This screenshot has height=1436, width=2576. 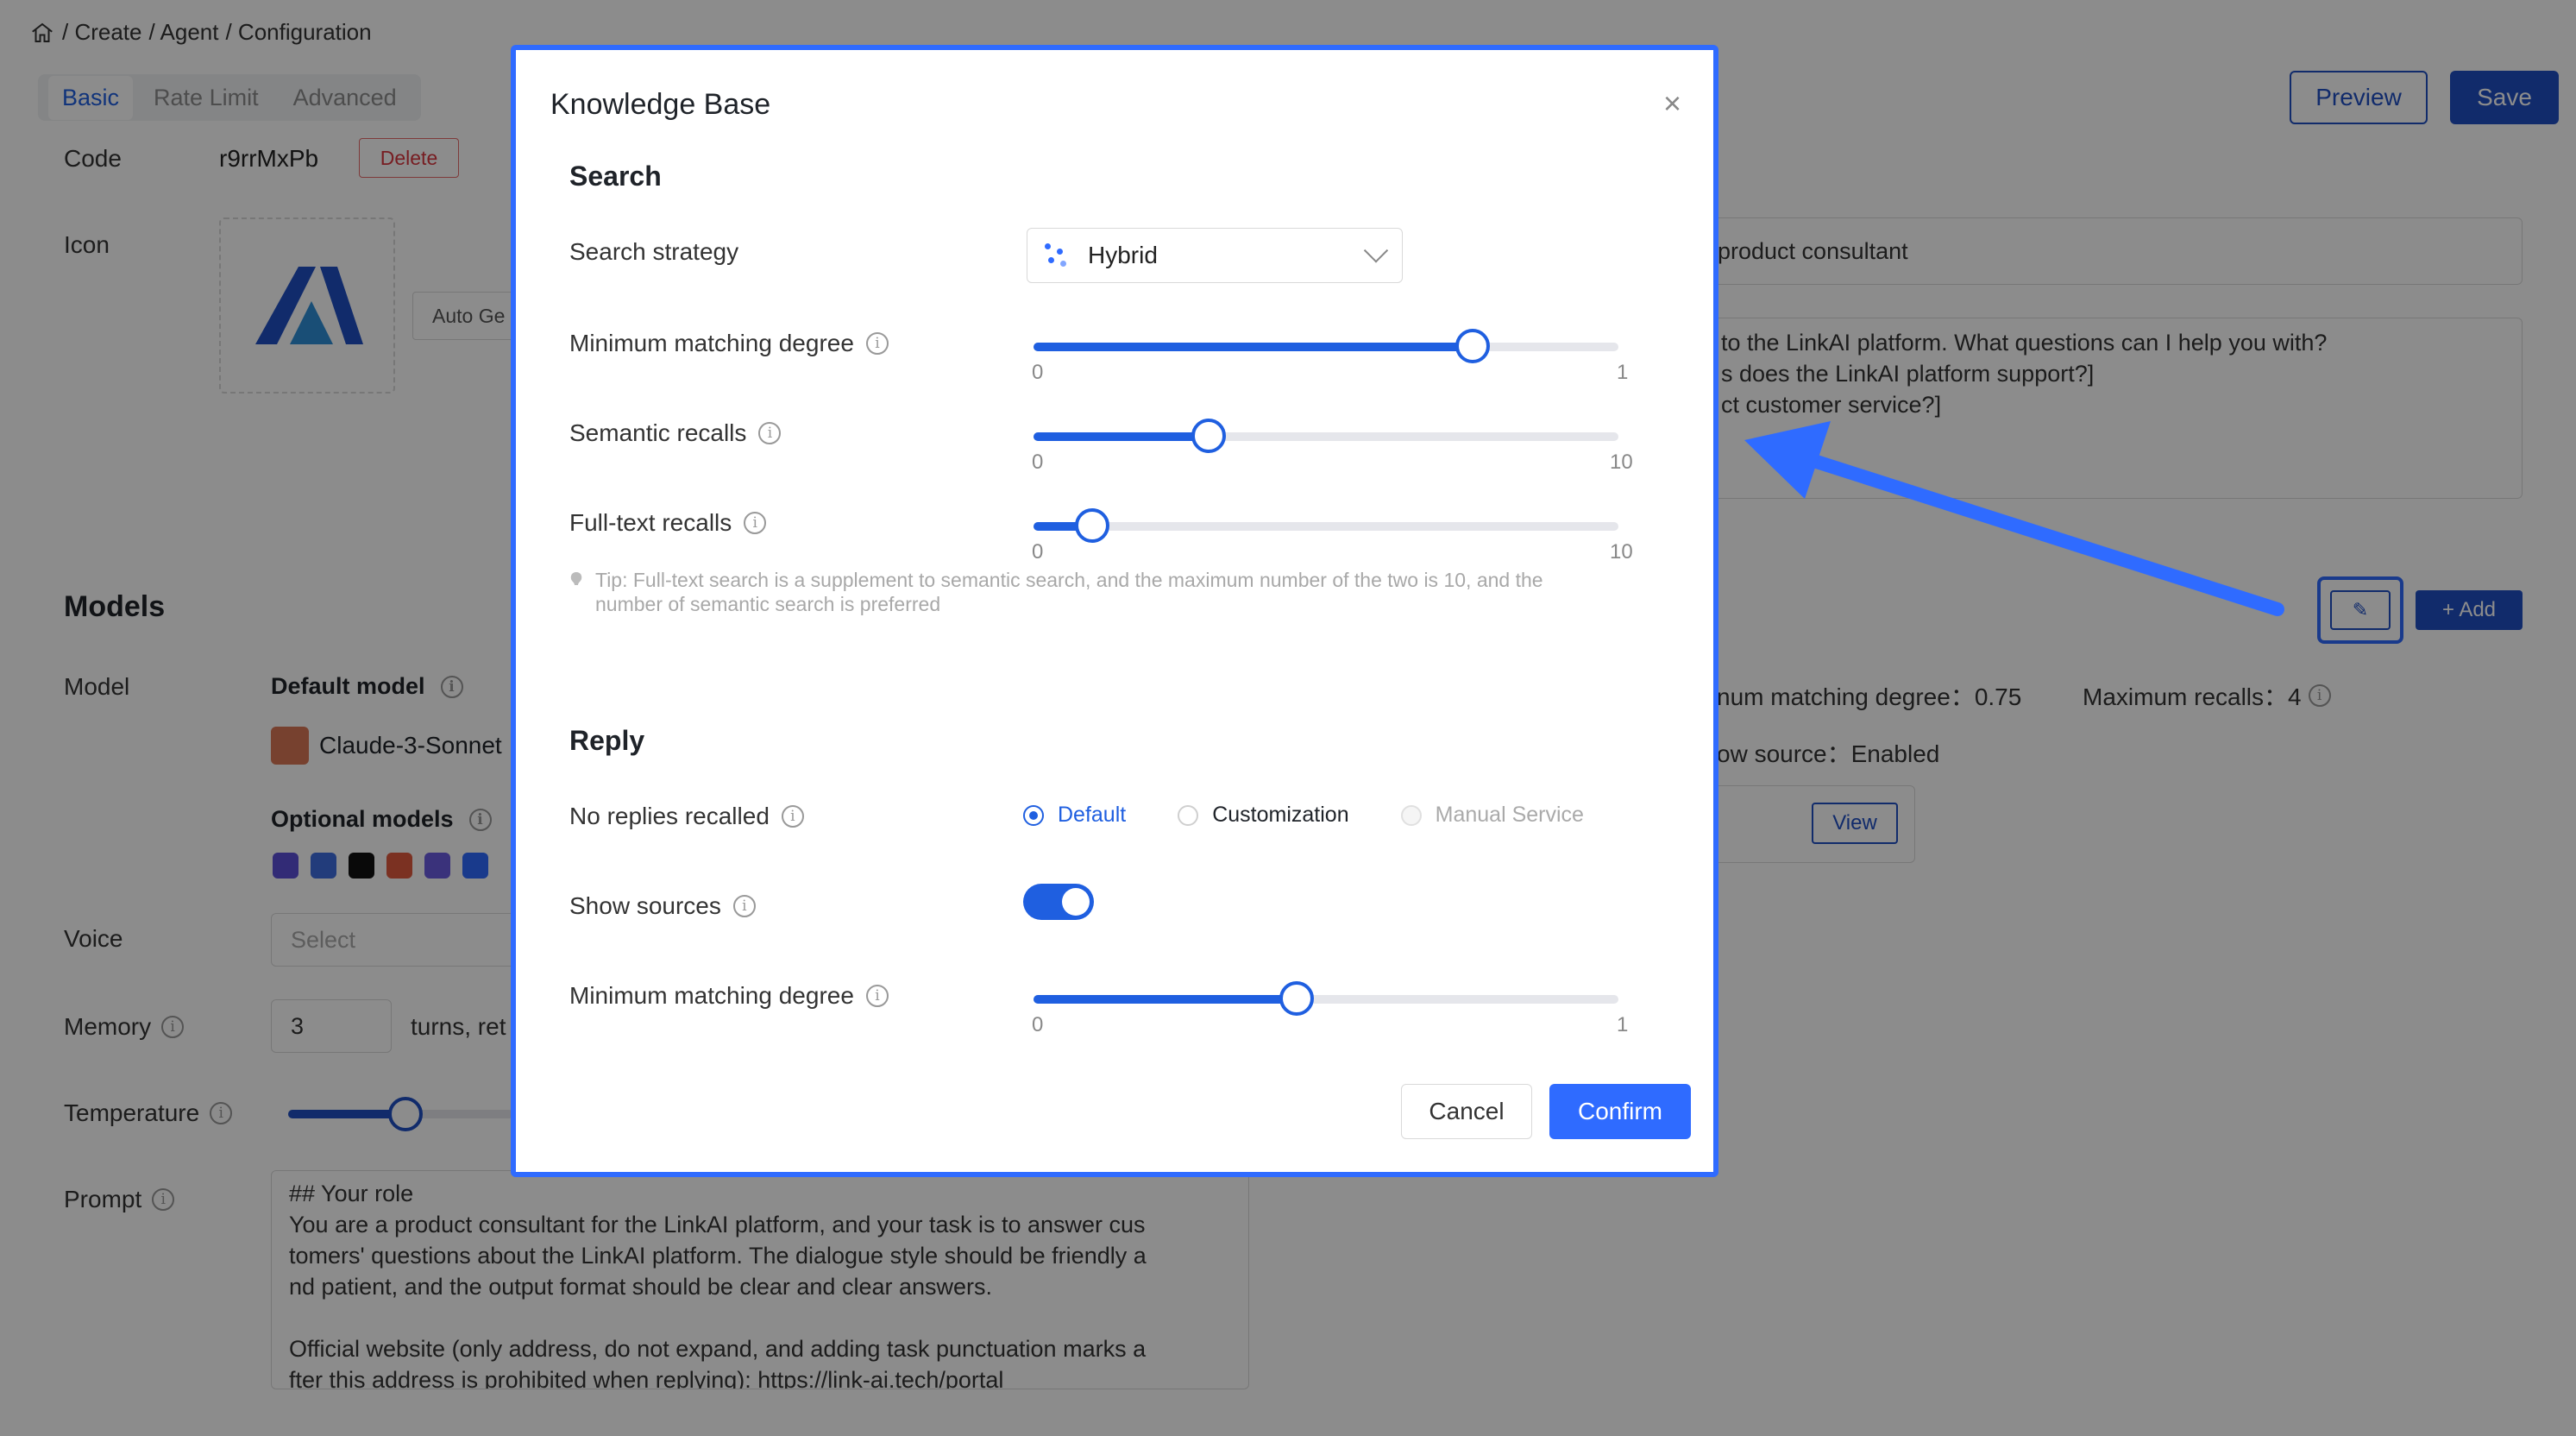 What do you see at coordinates (607, 741) in the screenshot?
I see `reply-section-title: Reply` at bounding box center [607, 741].